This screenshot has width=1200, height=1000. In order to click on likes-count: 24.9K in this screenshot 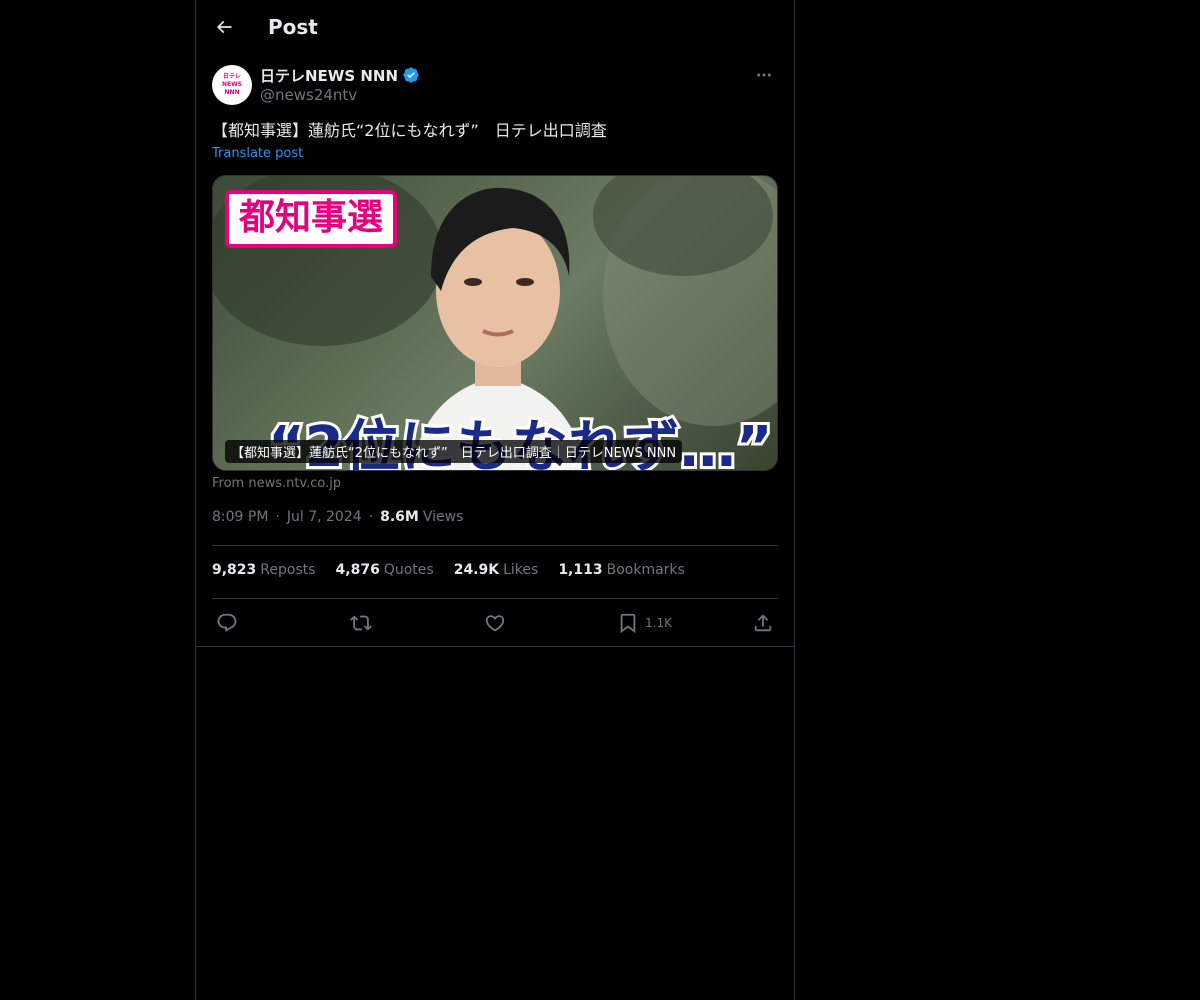, I will do `click(476, 570)`.